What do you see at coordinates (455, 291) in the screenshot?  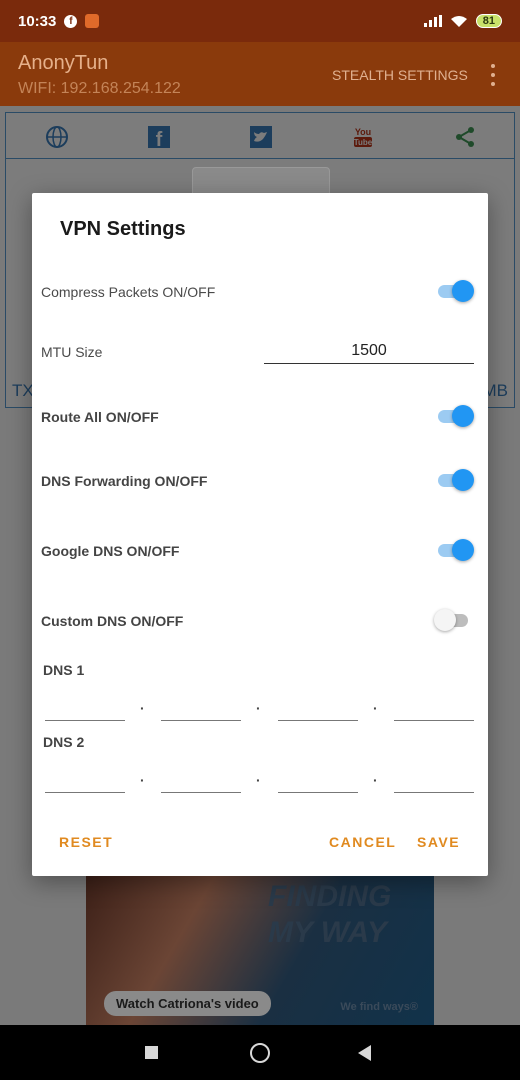 I see `compress-packets-toggle` at bounding box center [455, 291].